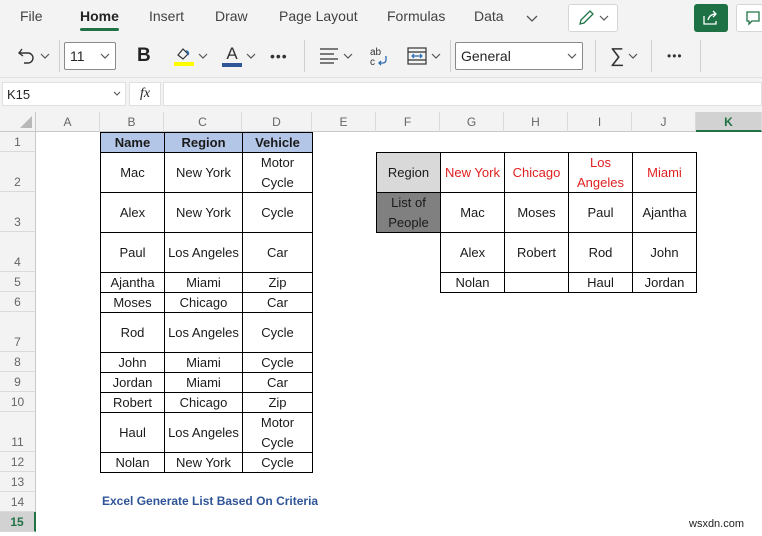  I want to click on person-cell: Nolan, so click(472, 282).